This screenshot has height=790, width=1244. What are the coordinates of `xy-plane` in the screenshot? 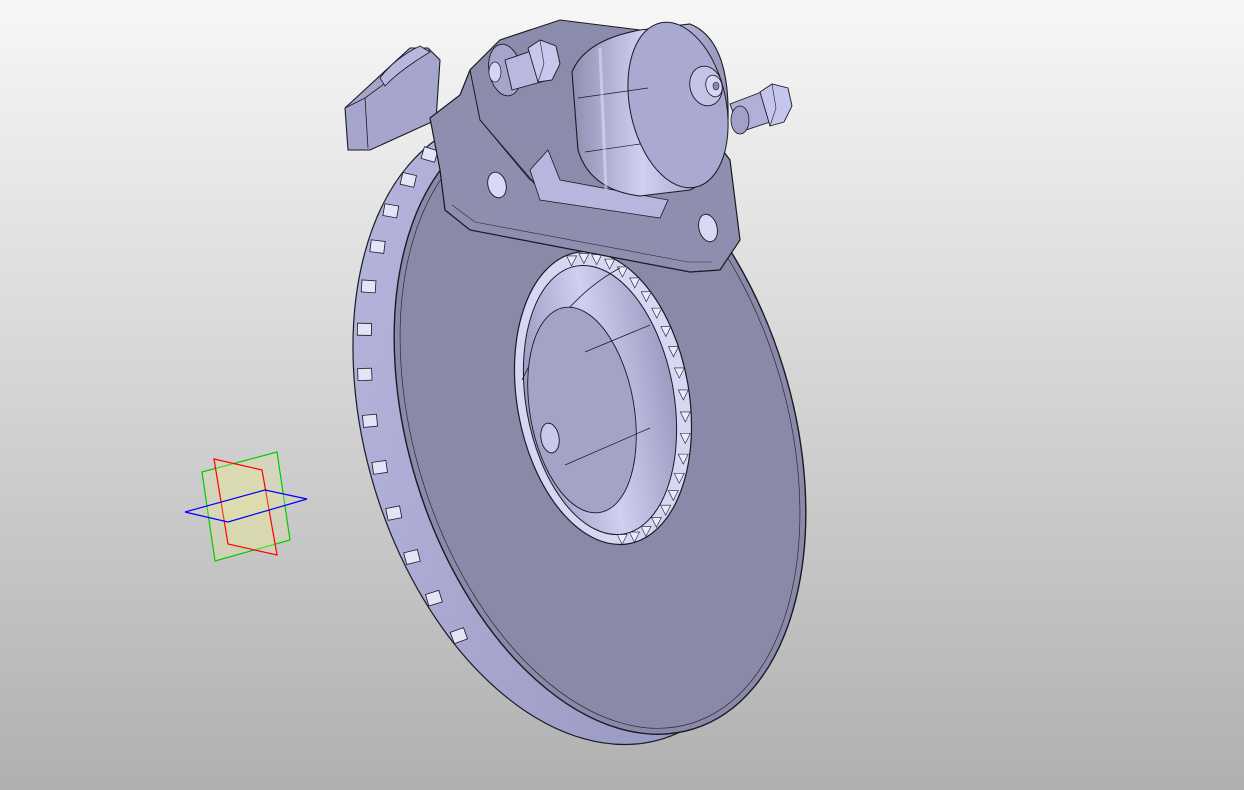 It's located at (246, 506).